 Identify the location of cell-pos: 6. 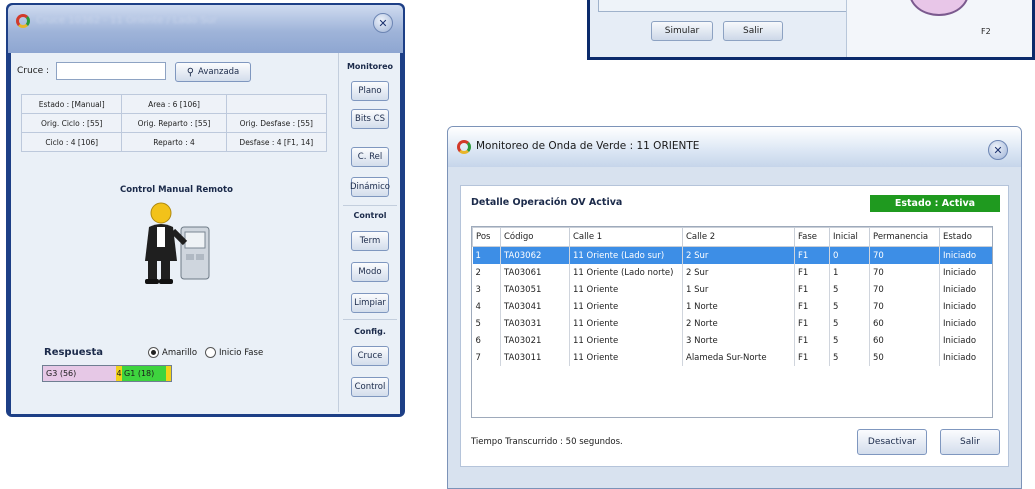
(486, 340).